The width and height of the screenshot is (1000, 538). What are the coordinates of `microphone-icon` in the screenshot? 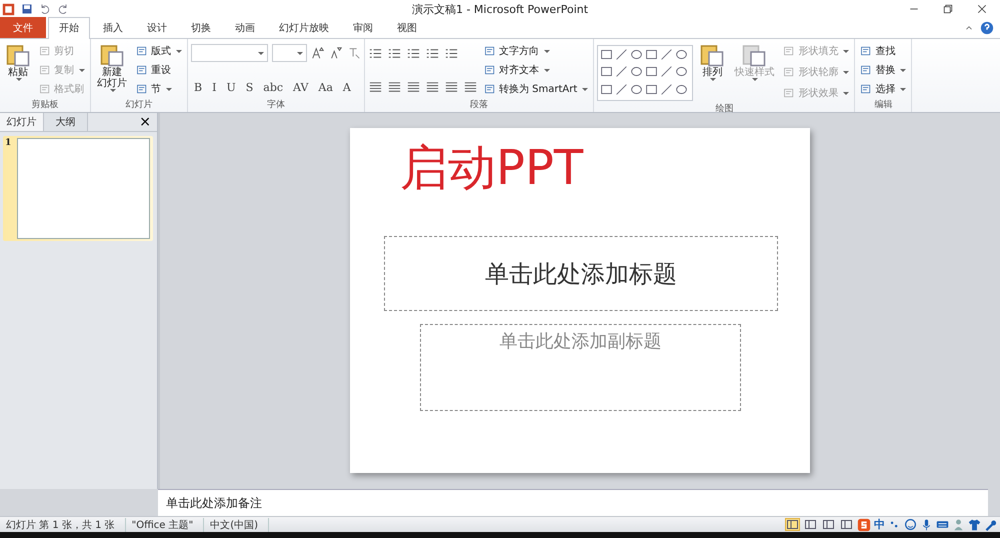 It's located at (926, 524).